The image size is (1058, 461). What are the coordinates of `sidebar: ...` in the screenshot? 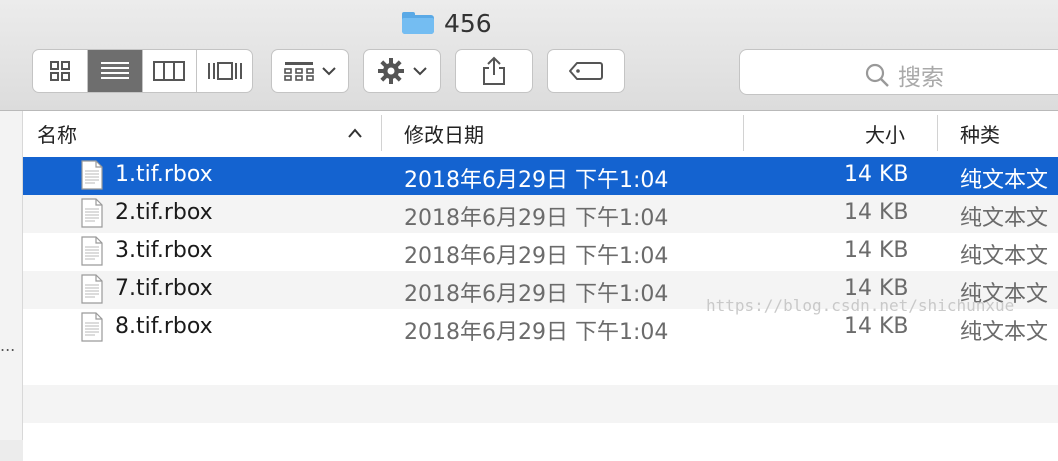 It's located at (11, 275).